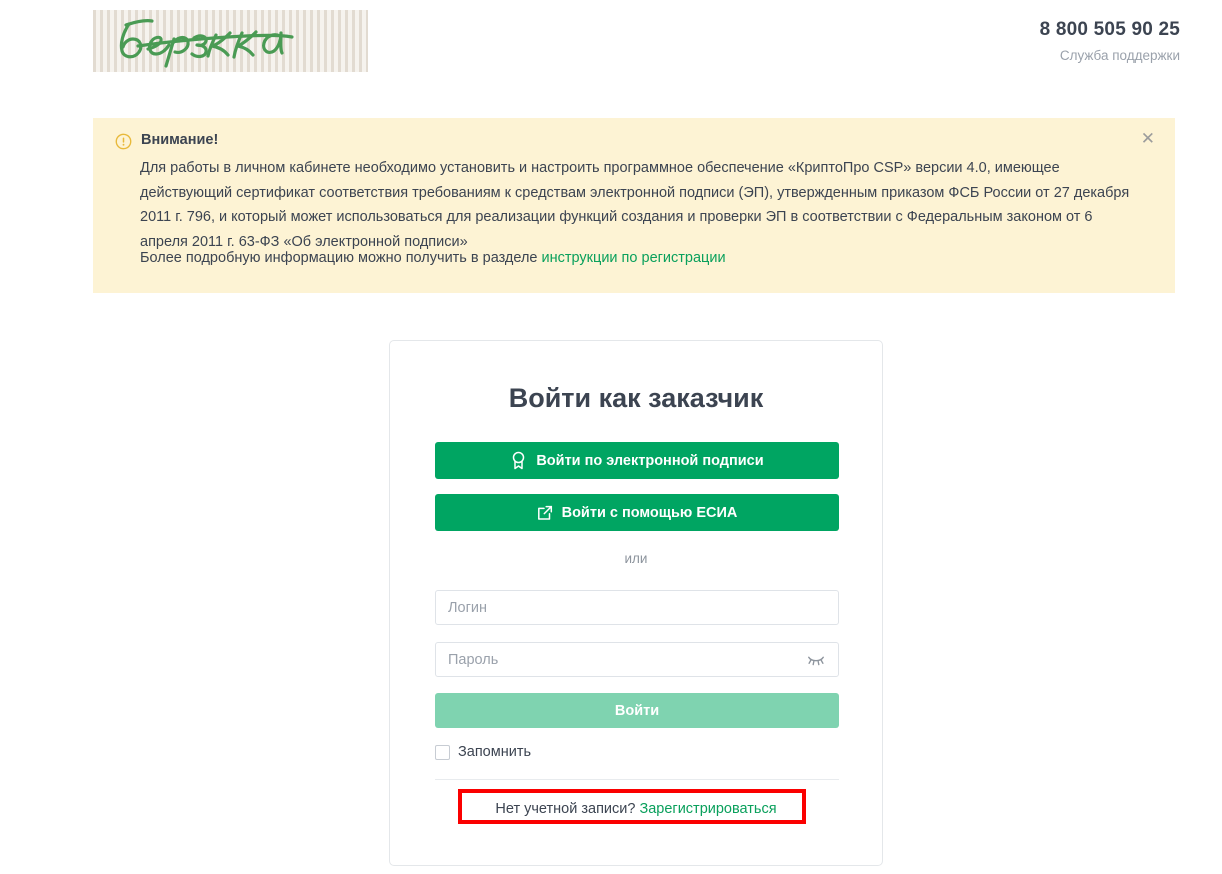  Describe the element at coordinates (1148, 138) in the screenshot. I see `close-icon: ✕` at that location.